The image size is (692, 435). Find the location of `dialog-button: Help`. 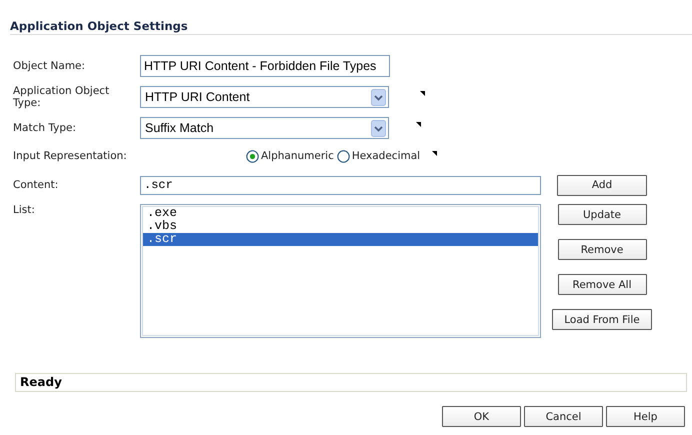

dialog-button: Help is located at coordinates (645, 416).